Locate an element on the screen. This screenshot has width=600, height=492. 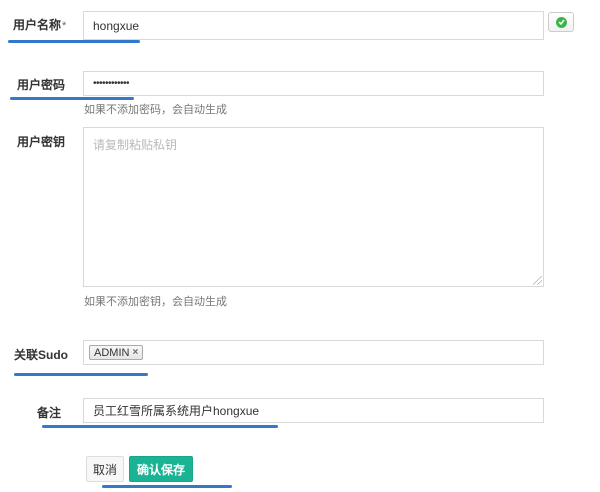
save-button-label: 确认保存 is located at coordinates (160, 469).